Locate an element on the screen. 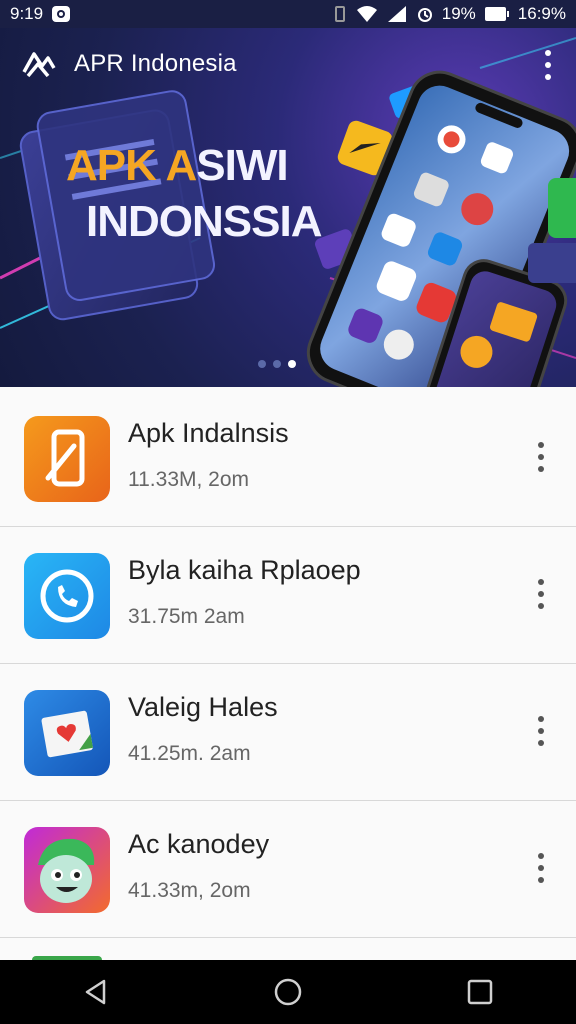 Image resolution: width=576 pixels, height=1024 pixels. banner-subtitle: INDONSSIA is located at coordinates (204, 221).